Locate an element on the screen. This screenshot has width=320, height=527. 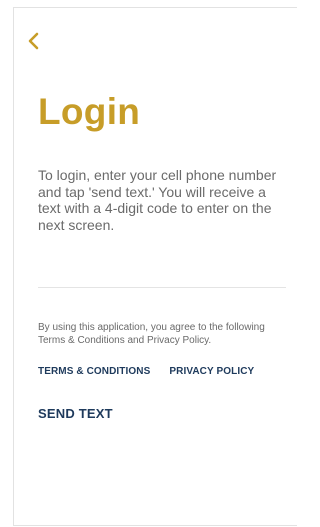
divider is located at coordinates (162, 287).